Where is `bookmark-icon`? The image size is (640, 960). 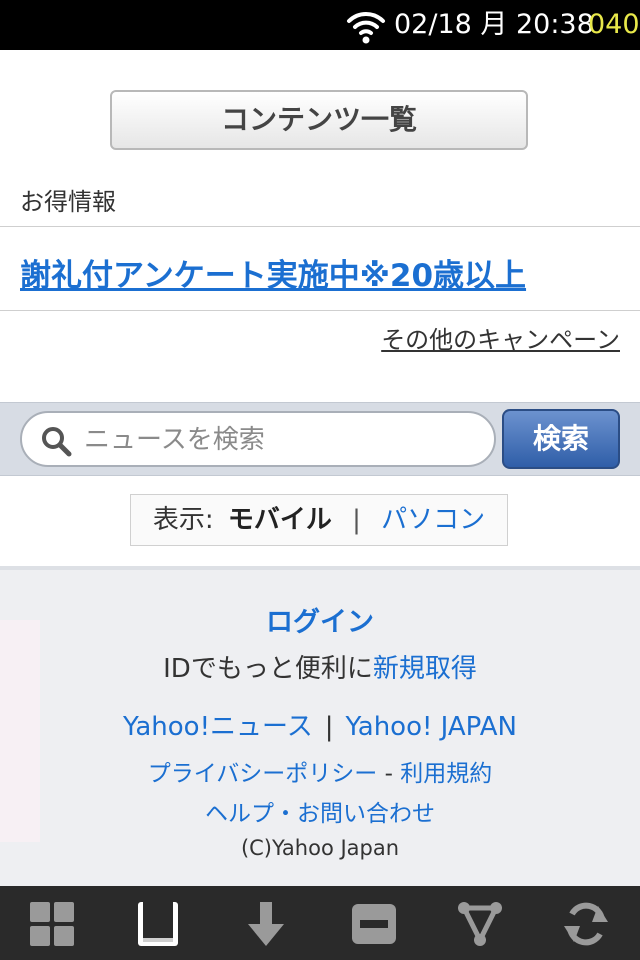
bookmark-icon is located at coordinates (158, 924).